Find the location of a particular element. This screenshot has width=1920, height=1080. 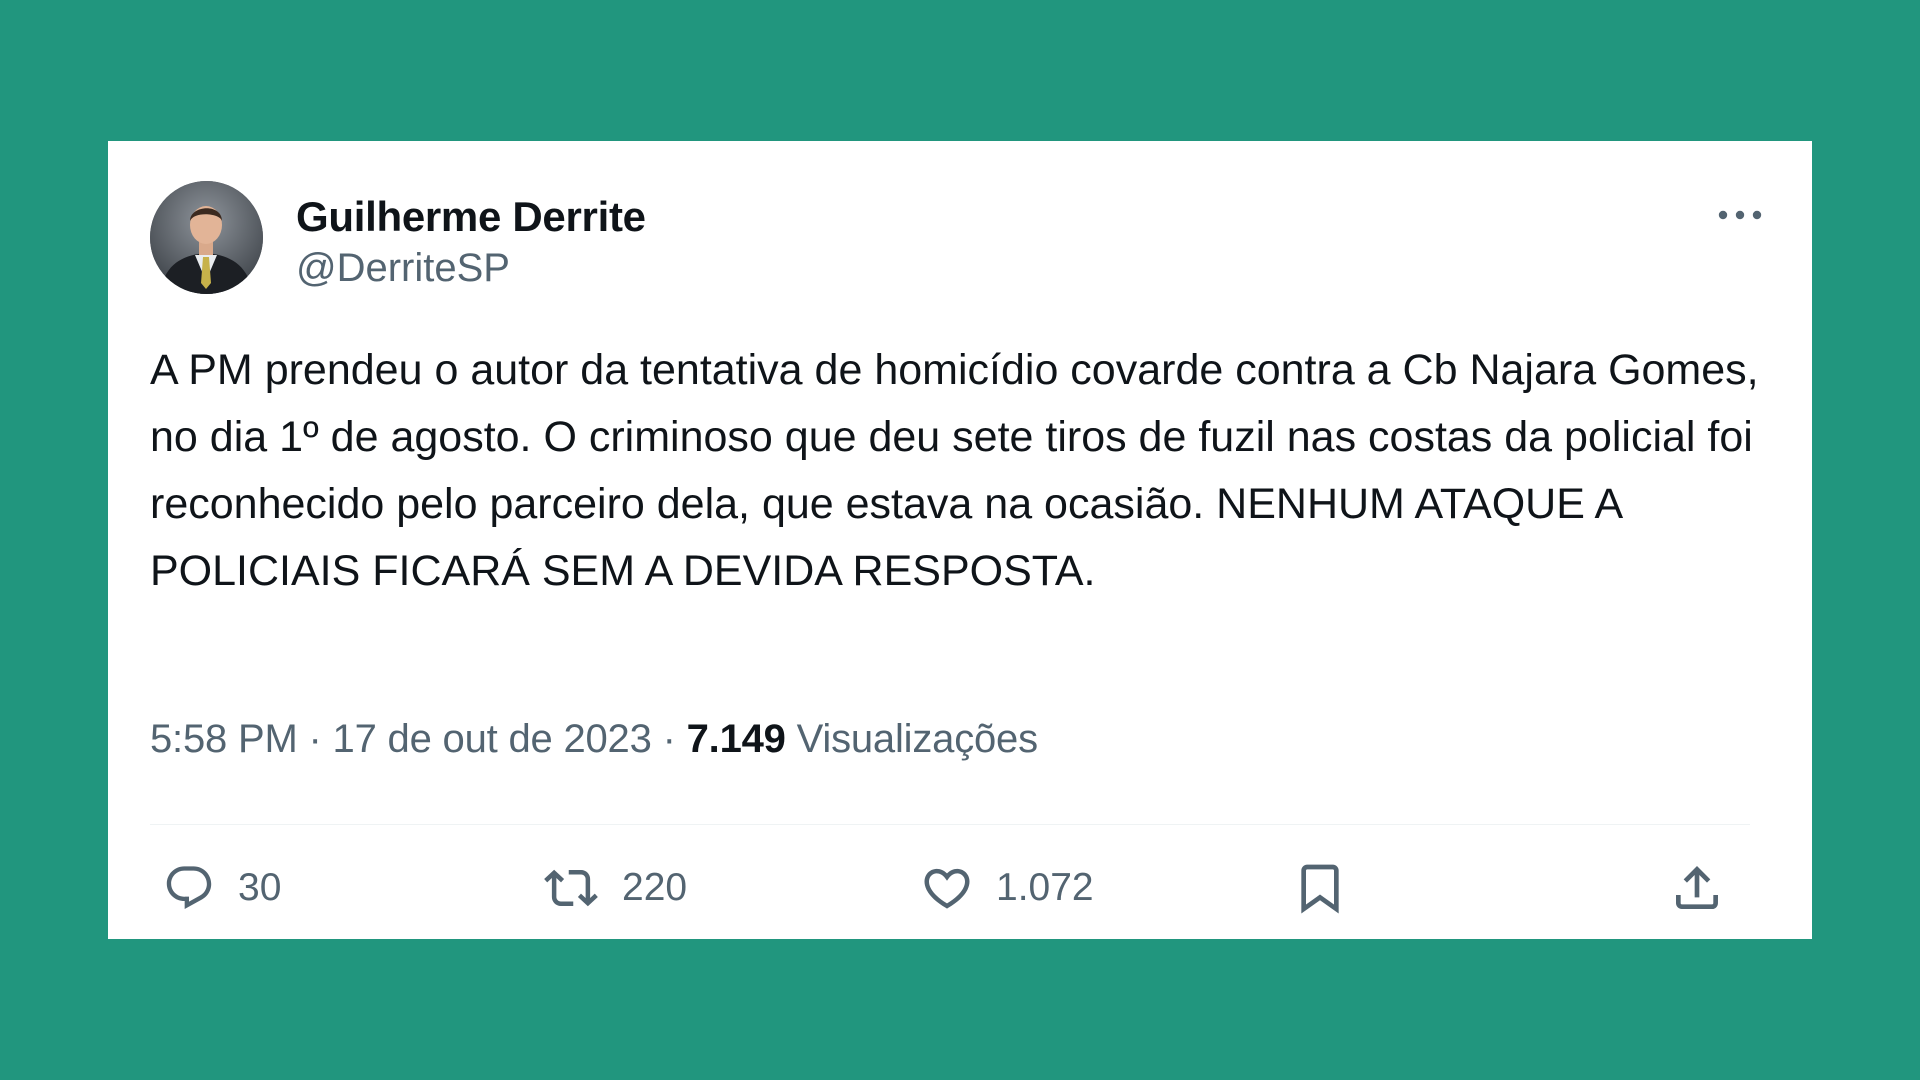

views-label: Visualizações is located at coordinates (917, 739).